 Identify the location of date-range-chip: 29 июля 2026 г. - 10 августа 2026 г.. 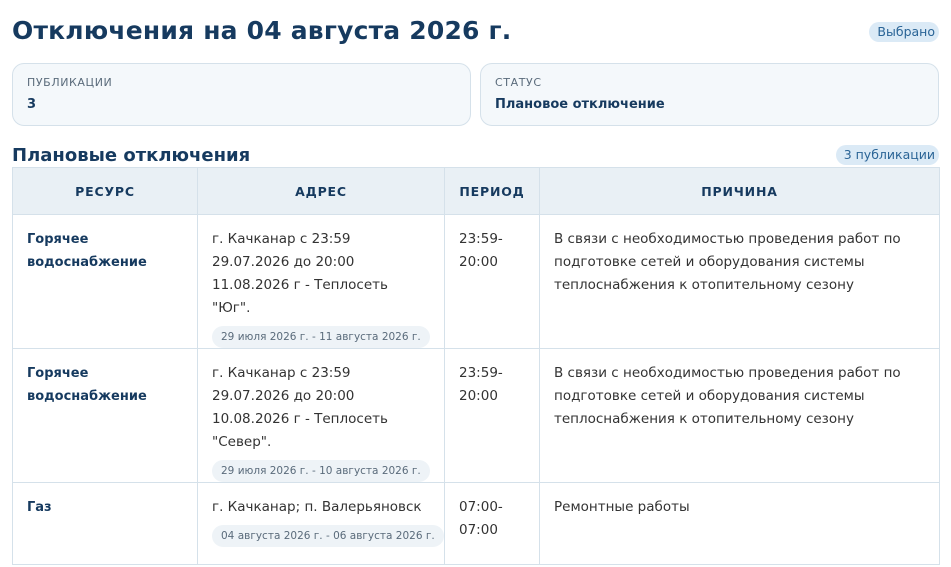
(321, 471).